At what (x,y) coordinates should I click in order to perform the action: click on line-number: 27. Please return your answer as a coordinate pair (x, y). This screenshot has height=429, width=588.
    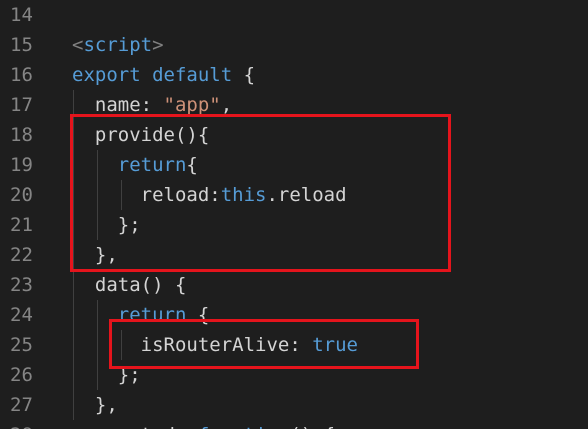
    Looking at the image, I should click on (21, 405).